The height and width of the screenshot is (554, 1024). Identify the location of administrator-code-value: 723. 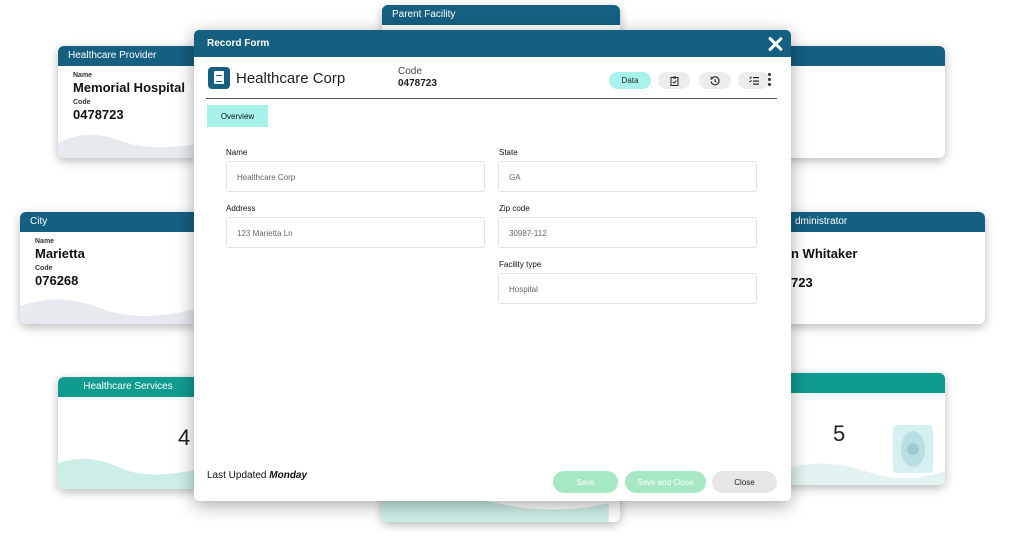
(802, 282).